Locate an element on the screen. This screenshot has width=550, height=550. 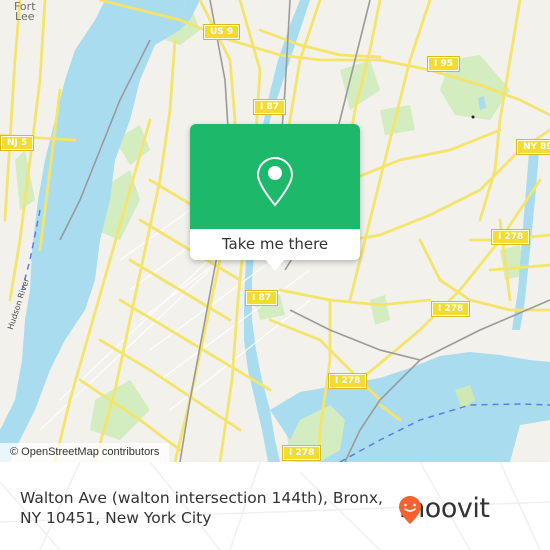
popup-pointer is located at coordinates (275, 265).